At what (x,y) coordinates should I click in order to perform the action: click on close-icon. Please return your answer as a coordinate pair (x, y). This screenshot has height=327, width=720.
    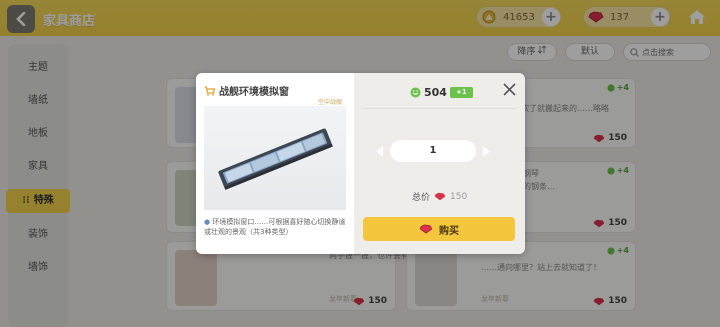
    Looking at the image, I should click on (509, 89).